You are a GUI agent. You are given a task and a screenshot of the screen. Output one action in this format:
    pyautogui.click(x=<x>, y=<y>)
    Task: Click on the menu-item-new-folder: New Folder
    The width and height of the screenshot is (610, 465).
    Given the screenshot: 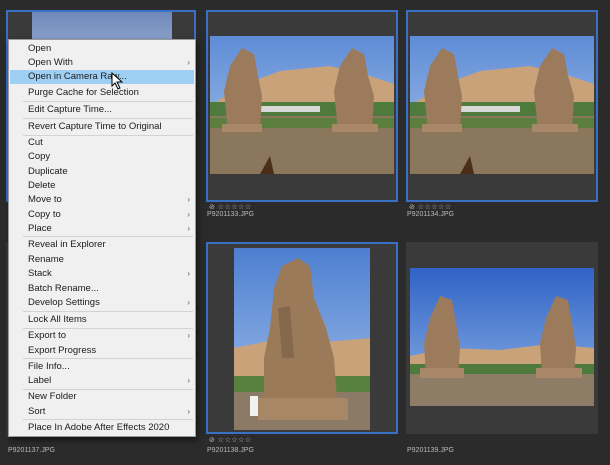 What is the action you would take?
    pyautogui.click(x=102, y=397)
    